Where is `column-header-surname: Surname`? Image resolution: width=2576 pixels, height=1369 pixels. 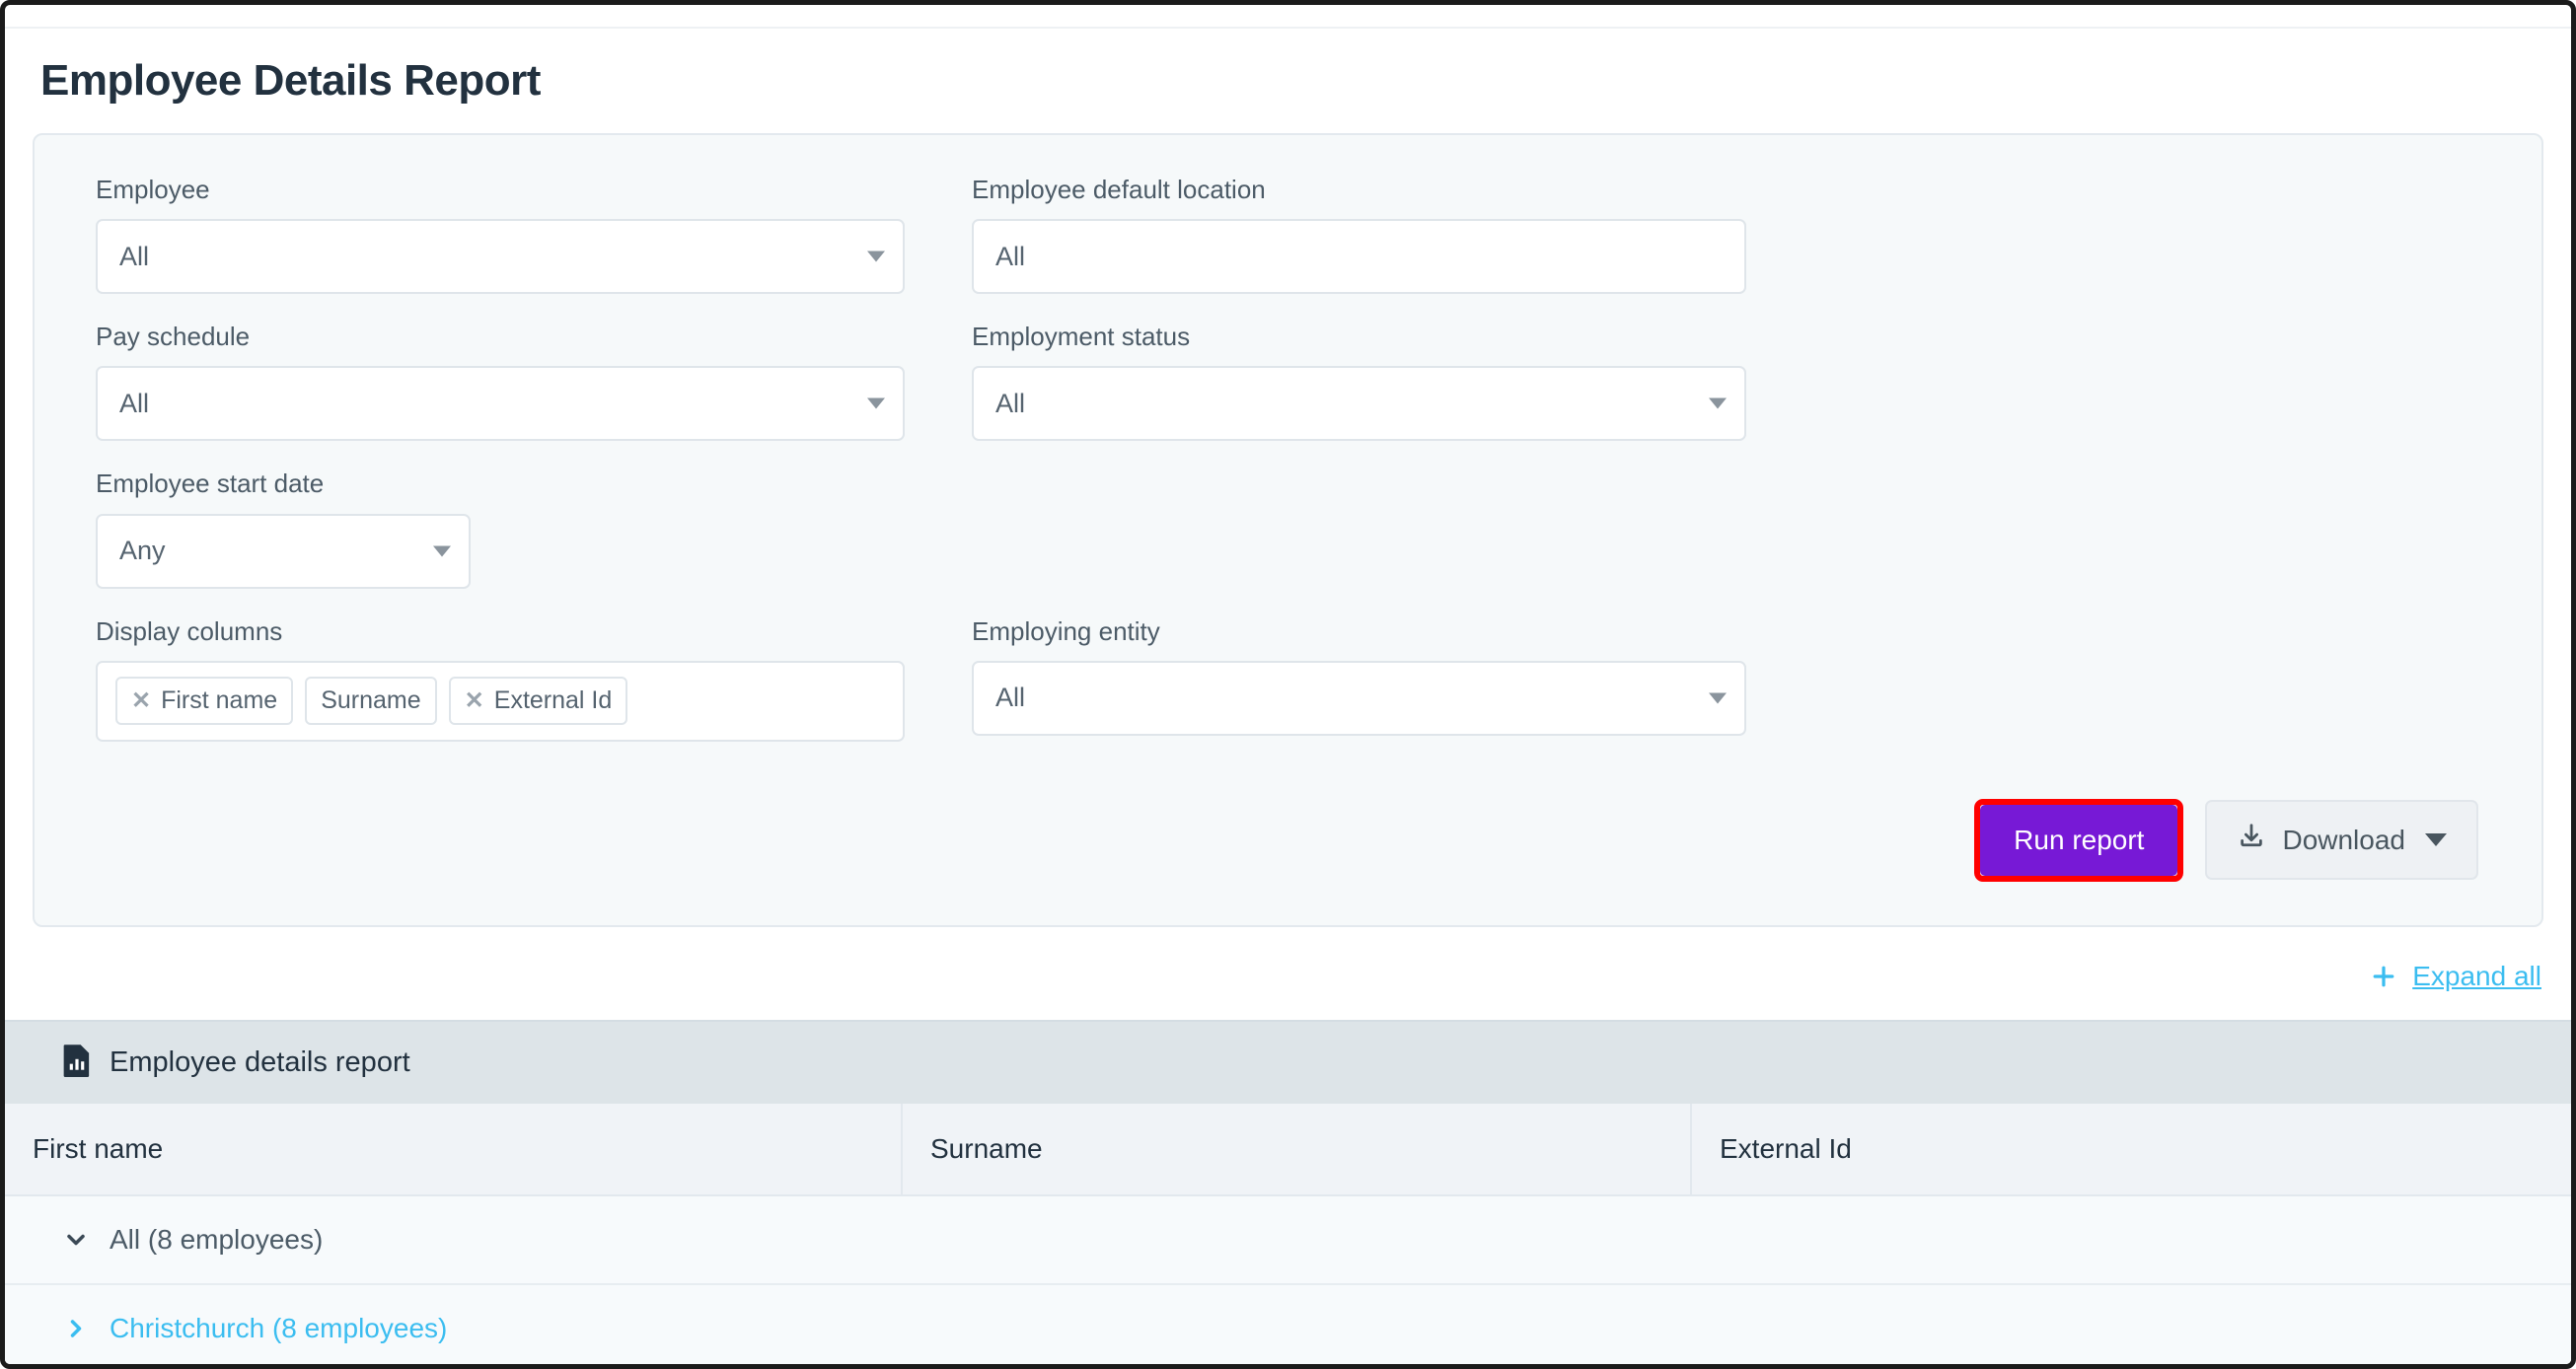
column-header-surname: Surname is located at coordinates (1297, 1148).